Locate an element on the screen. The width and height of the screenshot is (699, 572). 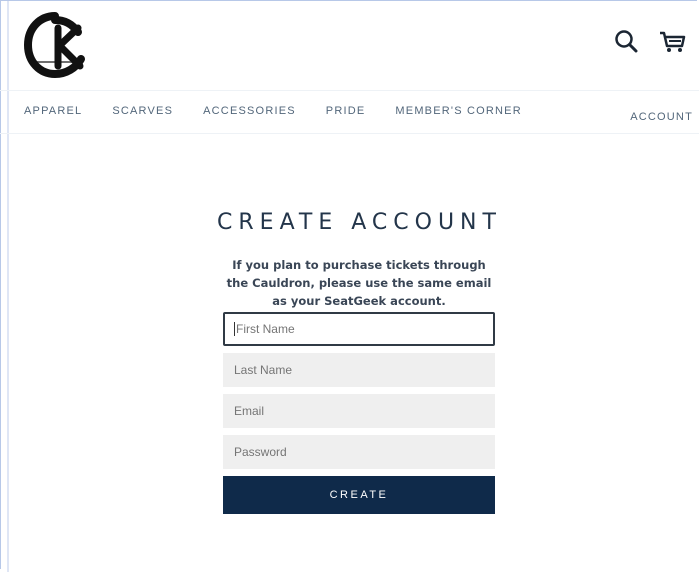
first-name-field is located at coordinates (359, 329).